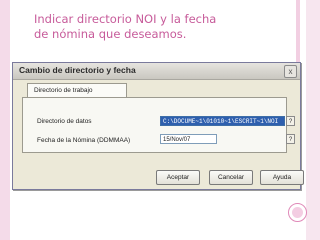  I want to click on slide-caption-line-2: de nómina que deseamos., so click(110, 34).